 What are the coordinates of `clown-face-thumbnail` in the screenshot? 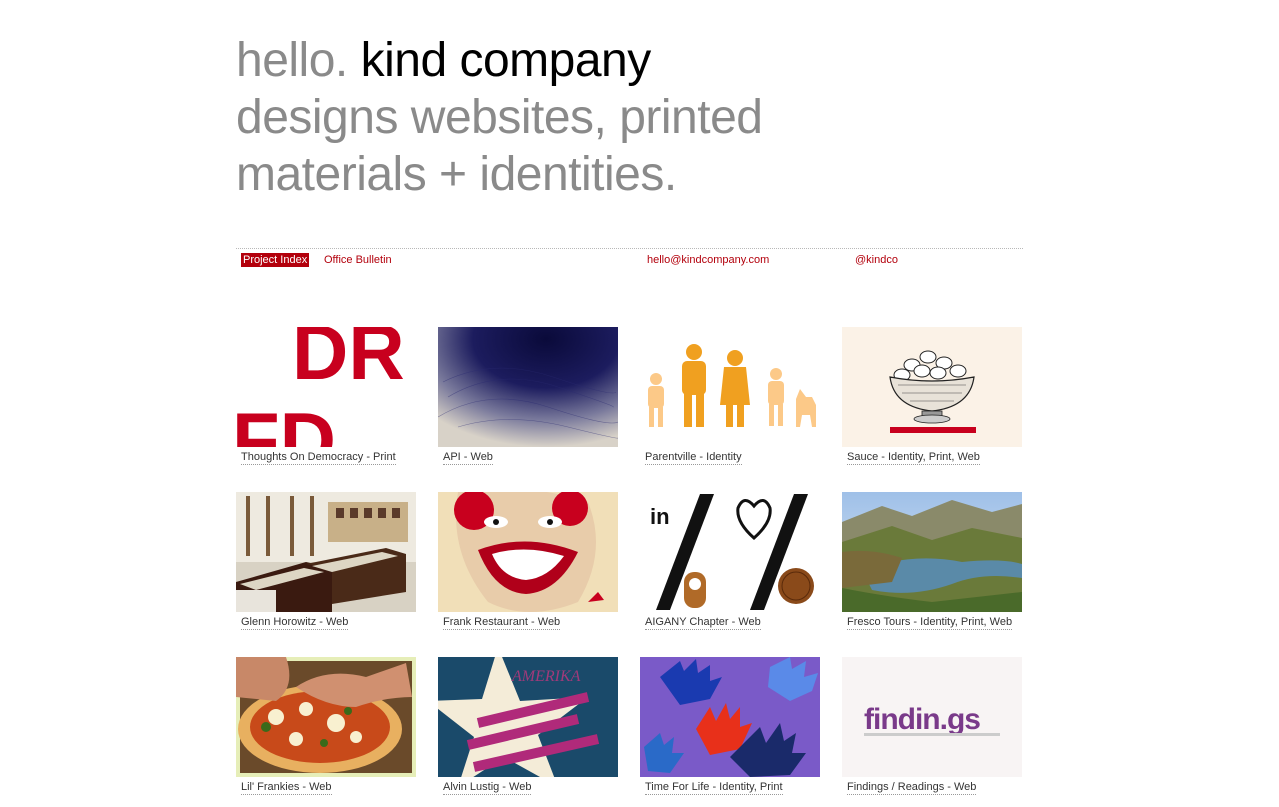 It's located at (528, 552).